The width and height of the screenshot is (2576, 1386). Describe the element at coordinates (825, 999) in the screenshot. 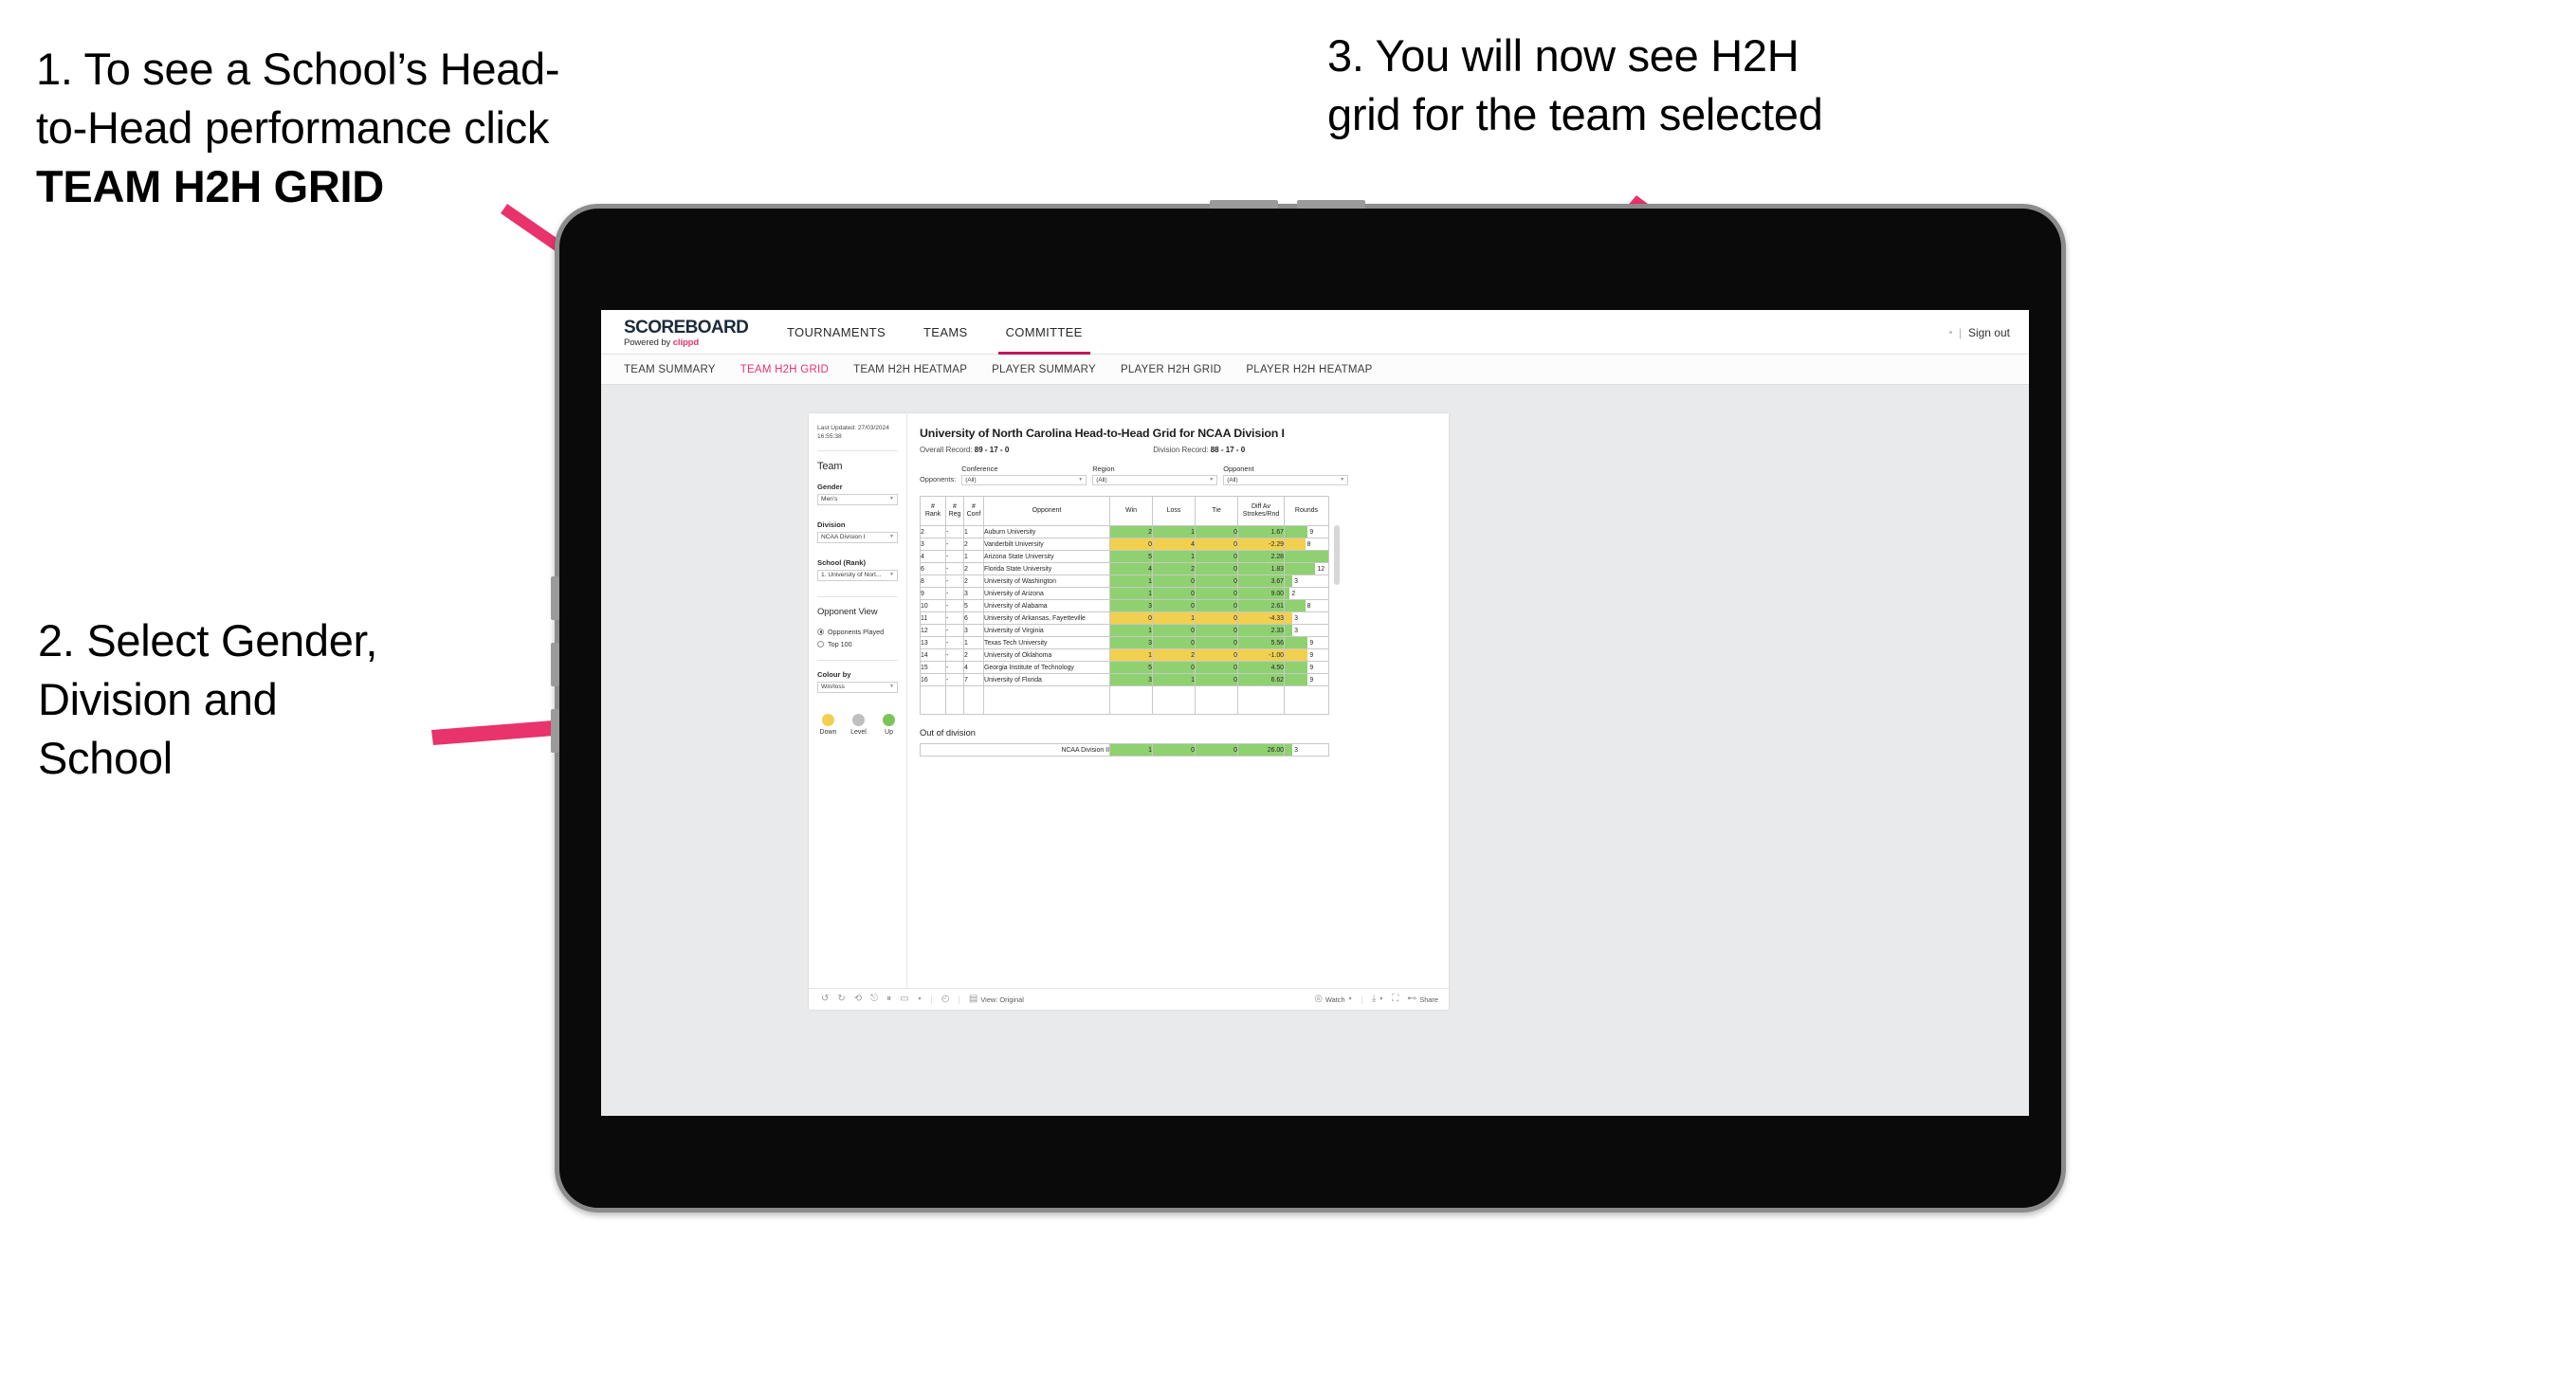

I see `undo-icon: ↺` at that location.